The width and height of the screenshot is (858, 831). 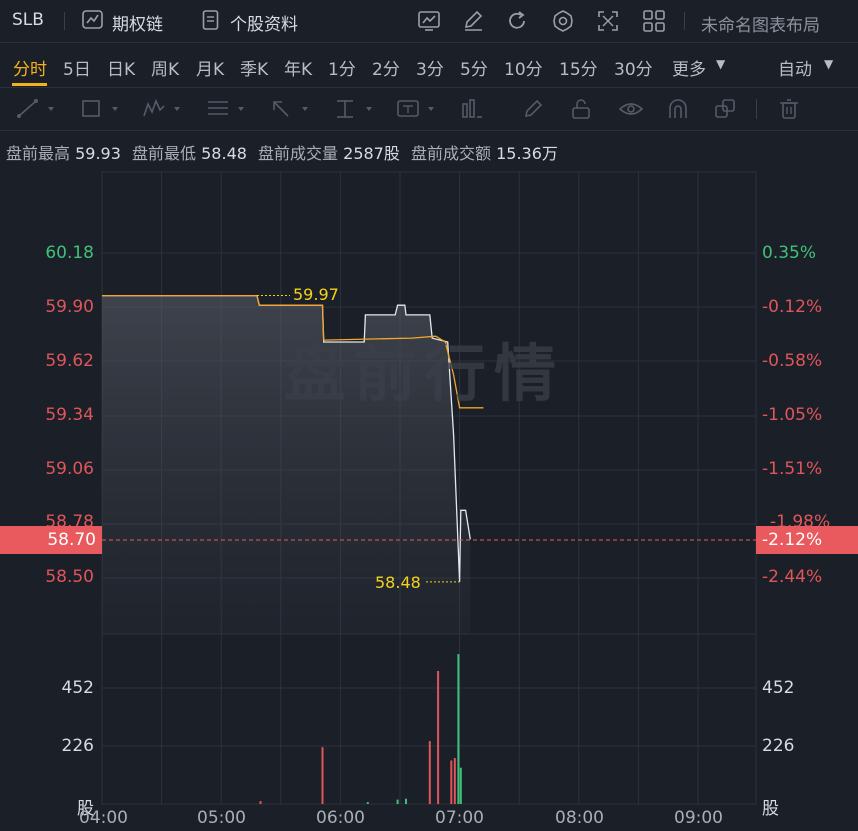 I want to click on current-pct-value: -2.12%, so click(x=792, y=540).